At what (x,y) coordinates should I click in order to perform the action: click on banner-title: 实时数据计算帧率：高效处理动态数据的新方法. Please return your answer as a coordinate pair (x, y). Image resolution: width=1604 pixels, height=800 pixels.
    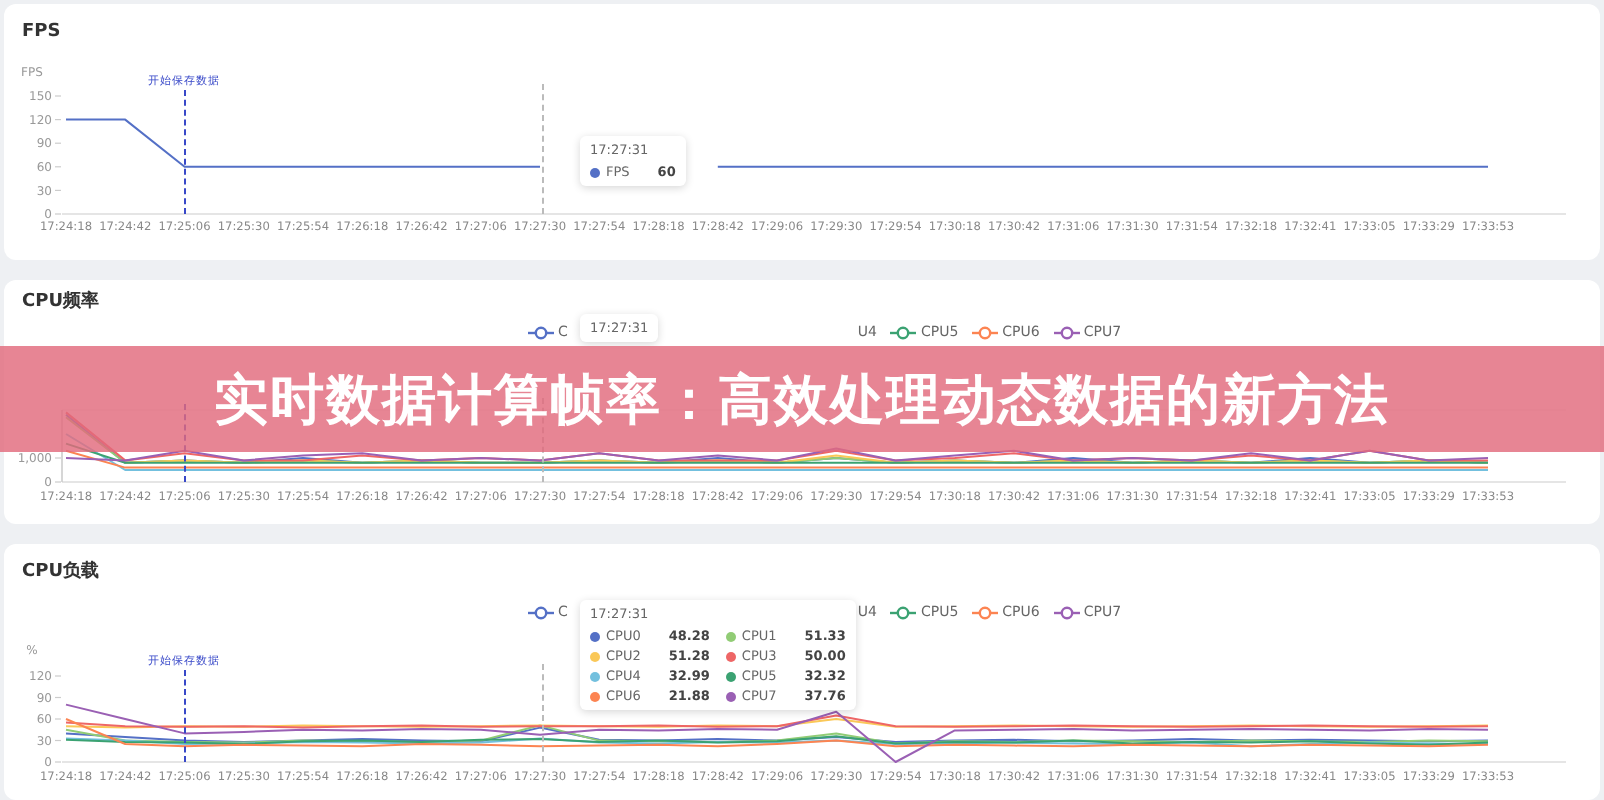
    Looking at the image, I should click on (802, 401).